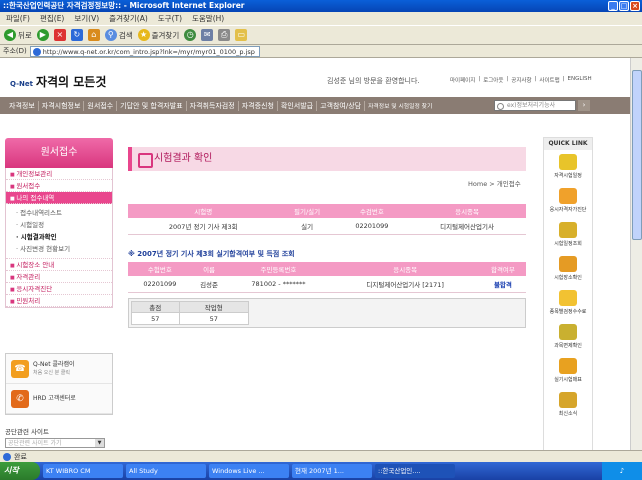 The image size is (642, 480). What do you see at coordinates (568, 196) in the screenshot?
I see `person-icon` at bounding box center [568, 196].